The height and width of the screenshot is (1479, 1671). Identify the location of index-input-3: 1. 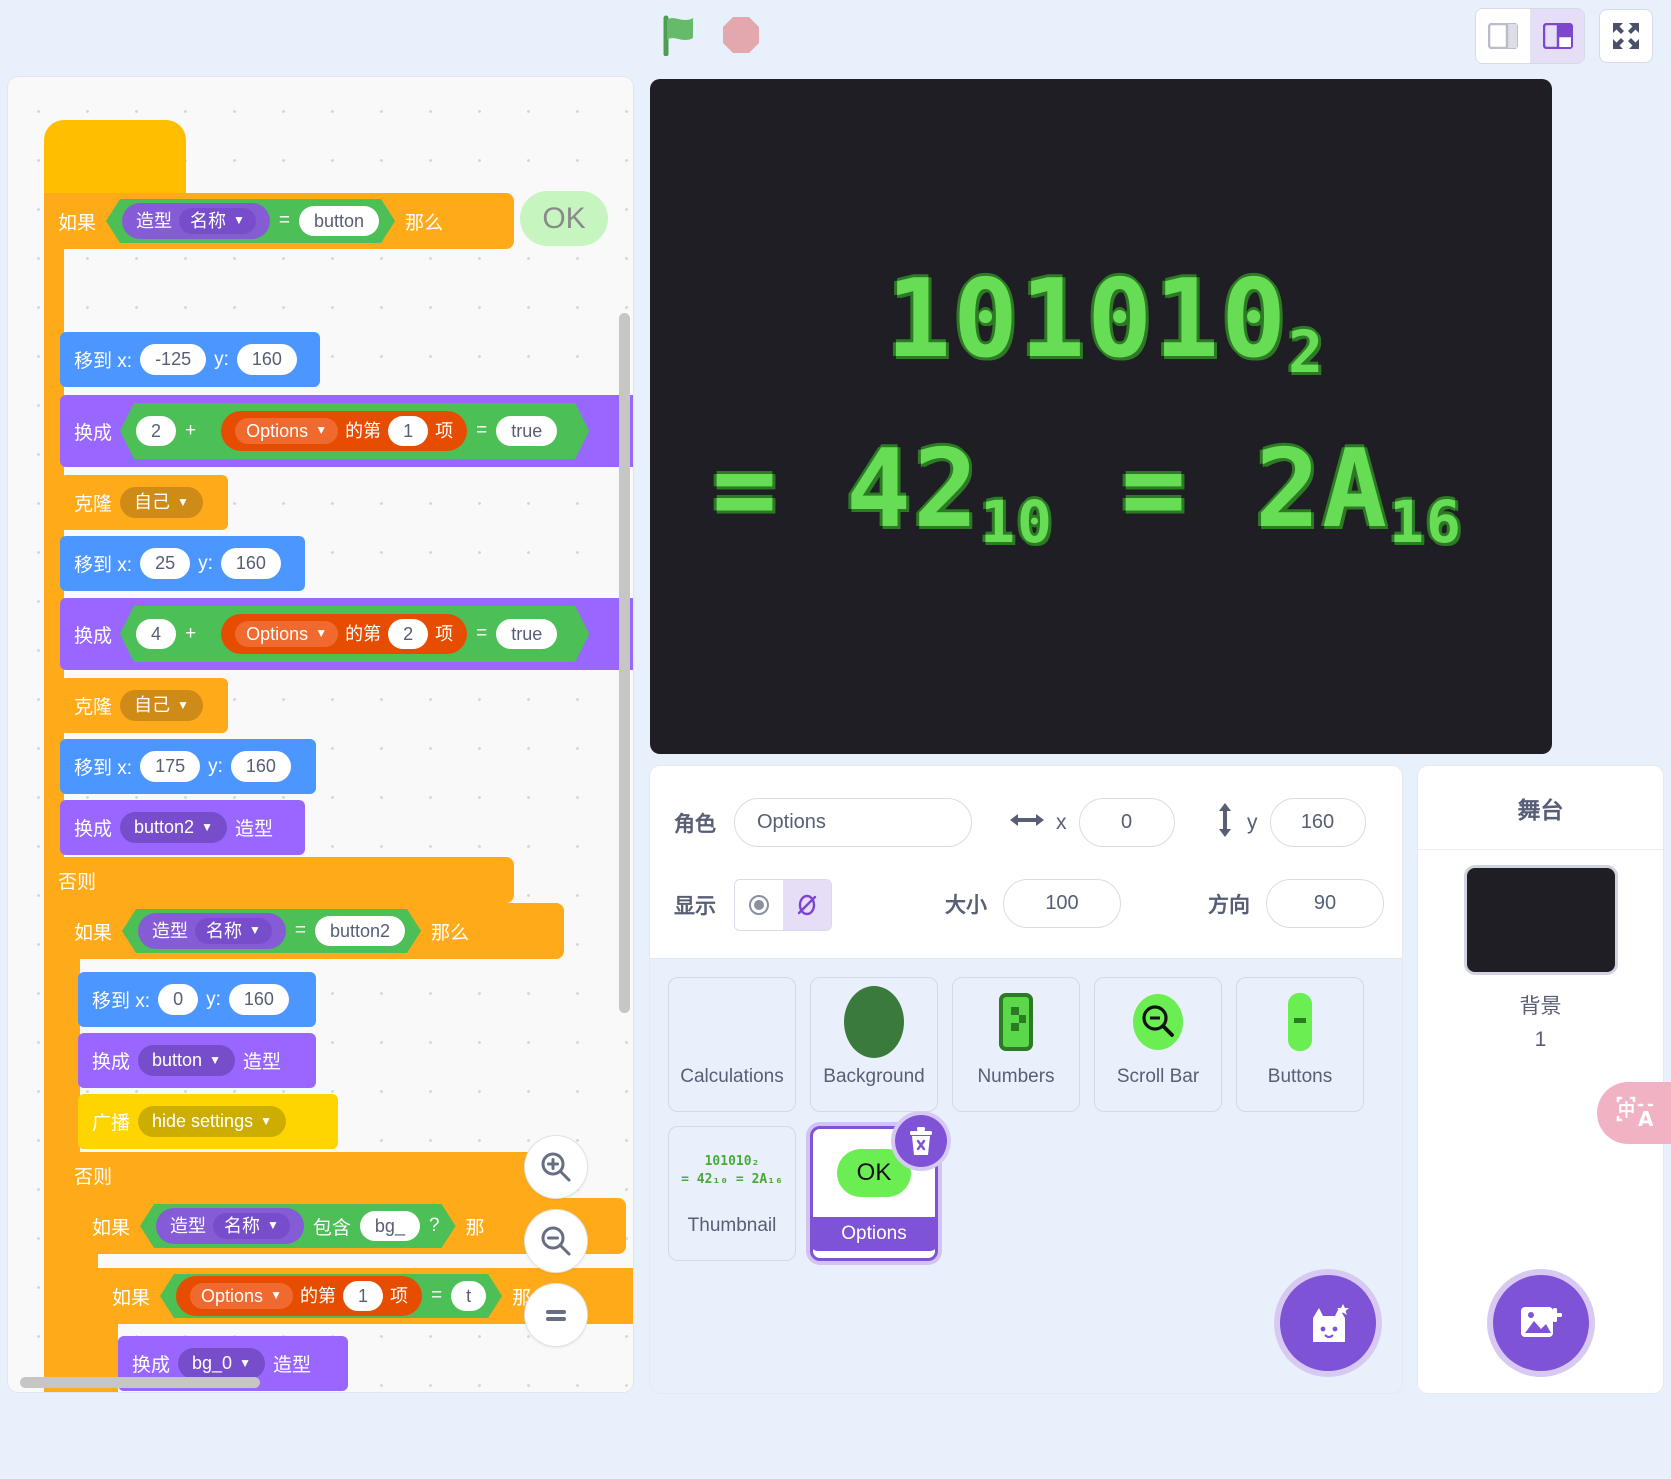
(363, 1296).